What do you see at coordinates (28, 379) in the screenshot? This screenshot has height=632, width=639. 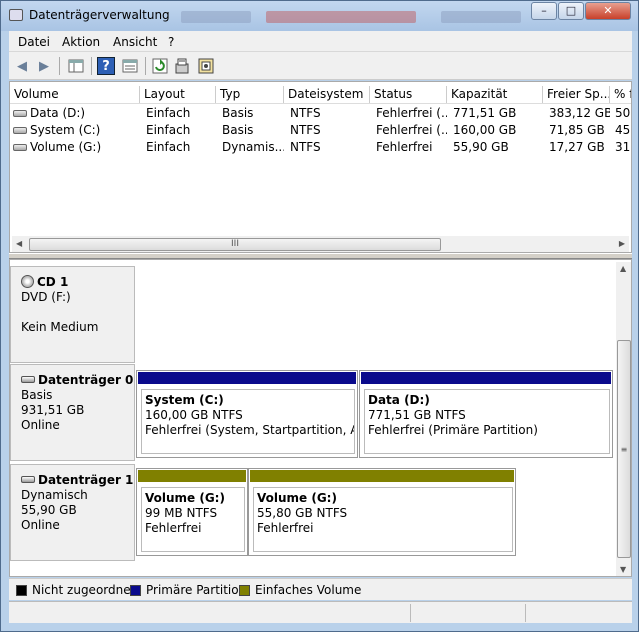 I see `hard-disk-icon` at bounding box center [28, 379].